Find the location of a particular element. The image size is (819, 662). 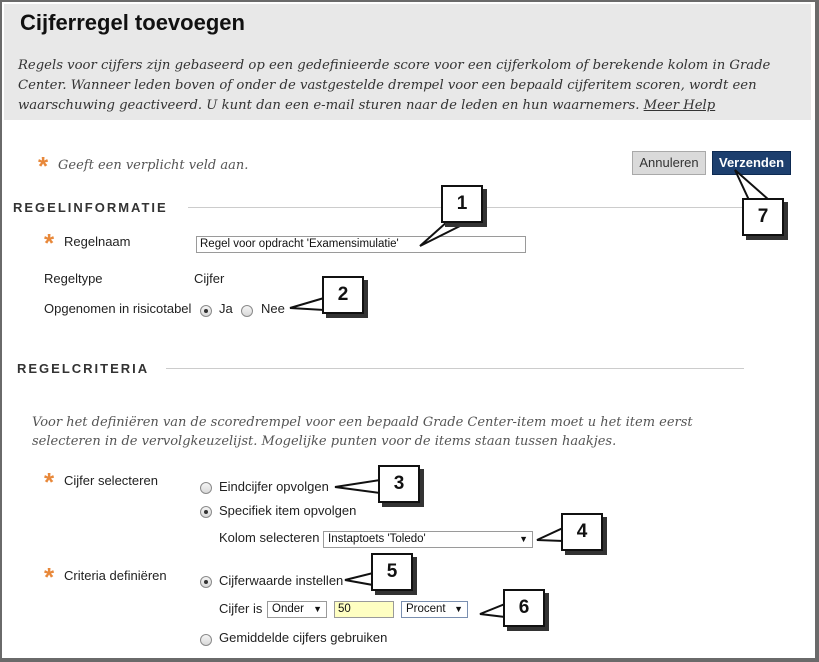

callout-3: 3 is located at coordinates (399, 484).